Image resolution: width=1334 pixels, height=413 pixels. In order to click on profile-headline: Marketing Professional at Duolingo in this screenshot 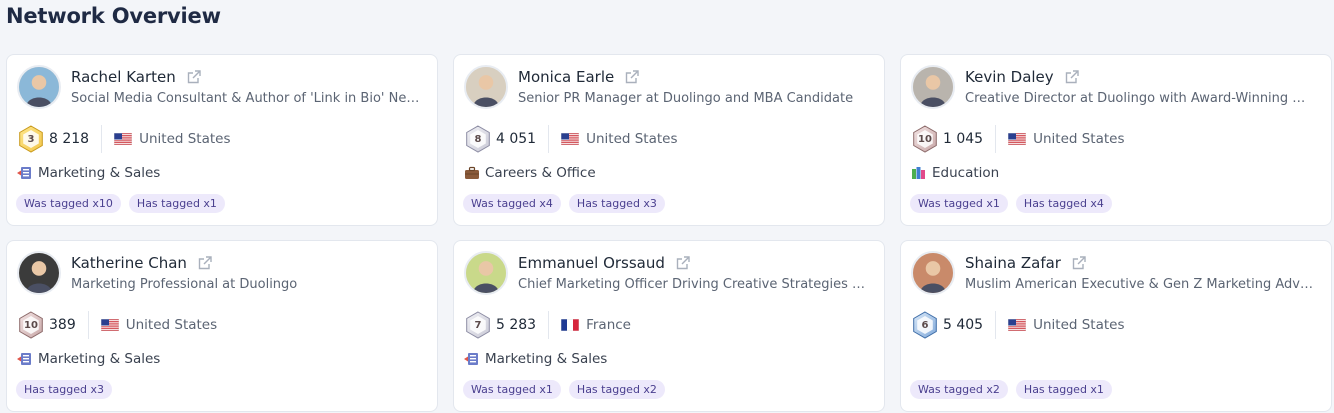, I will do `click(184, 284)`.